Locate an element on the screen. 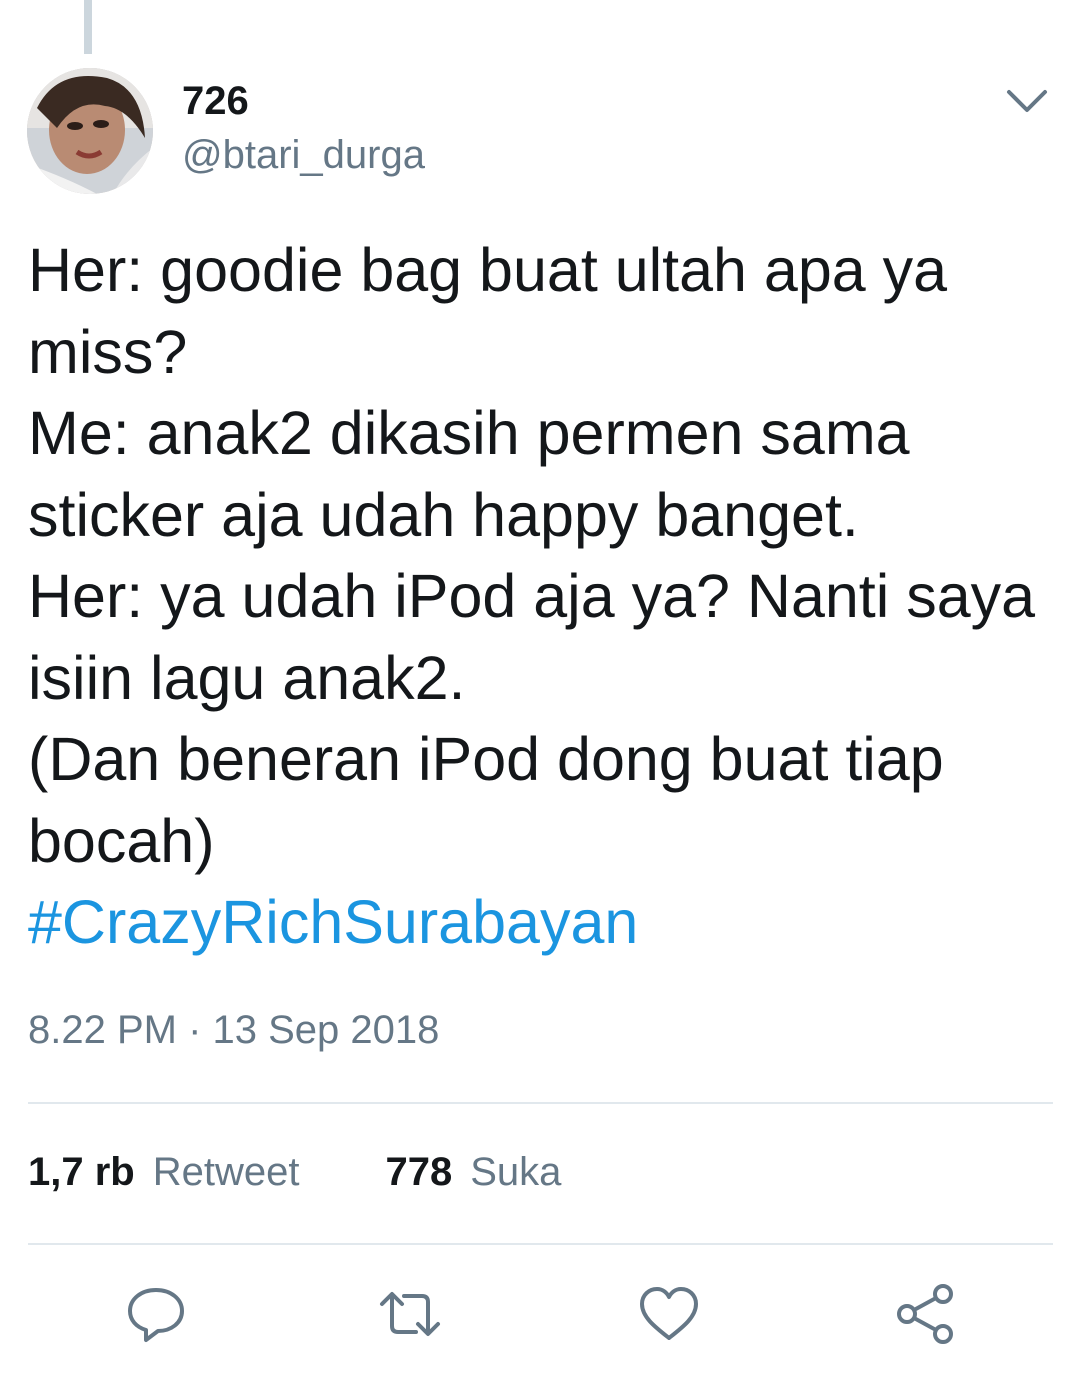  like-count: 778 is located at coordinates (419, 1172).